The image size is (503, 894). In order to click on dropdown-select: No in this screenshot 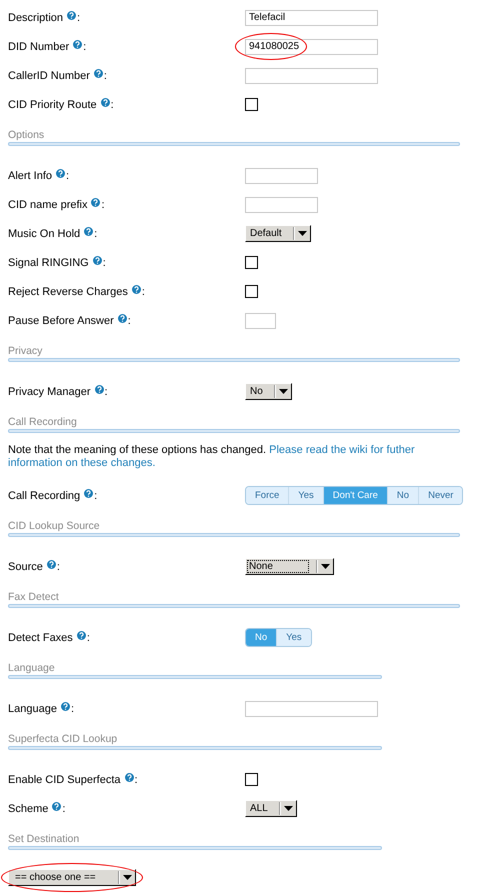, I will do `click(268, 391)`.